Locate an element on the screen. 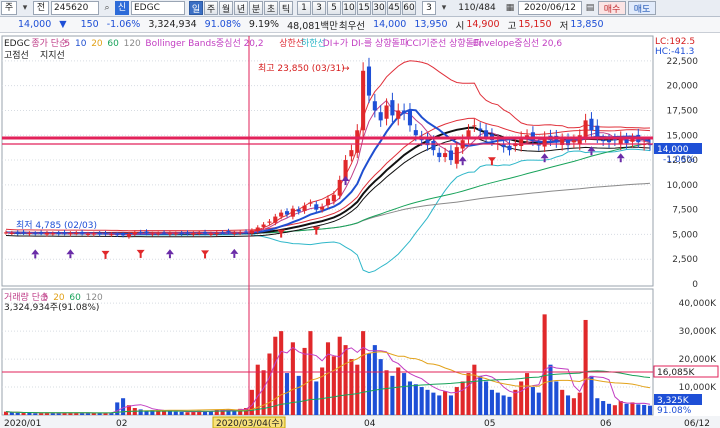  sell-button: 매도 is located at coordinates (642, 8).